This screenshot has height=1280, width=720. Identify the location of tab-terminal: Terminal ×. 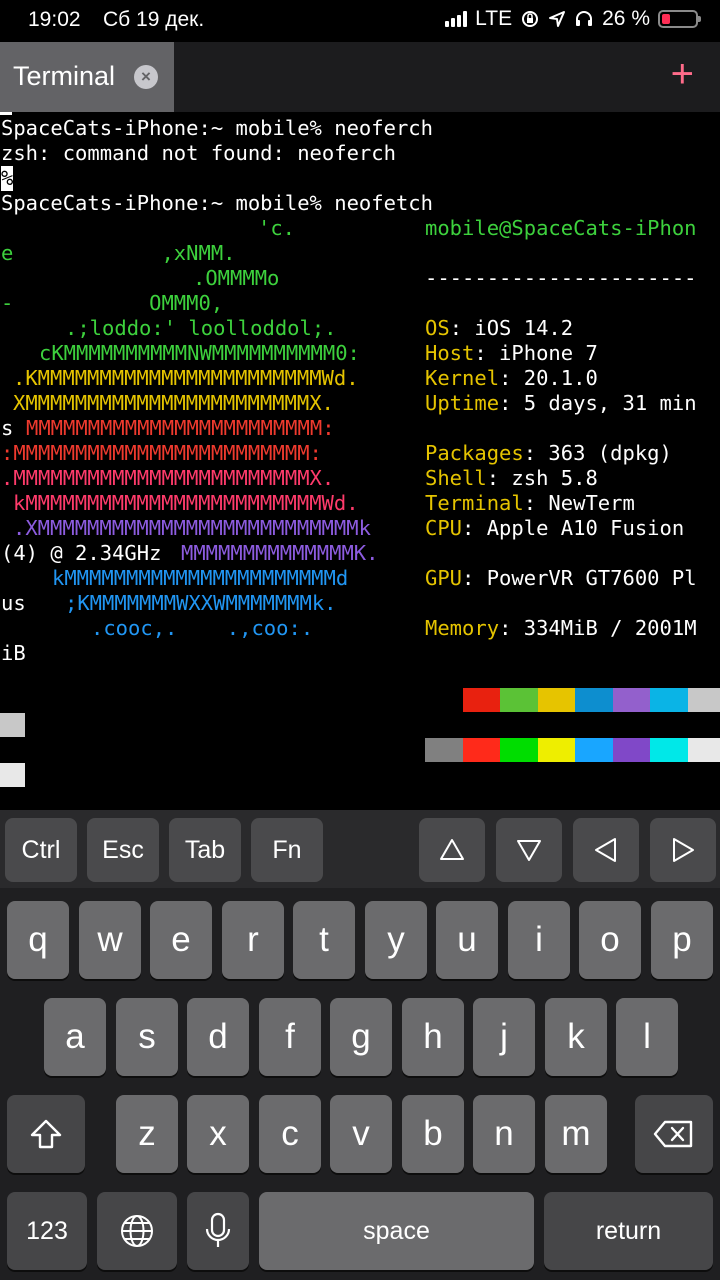
(87, 77).